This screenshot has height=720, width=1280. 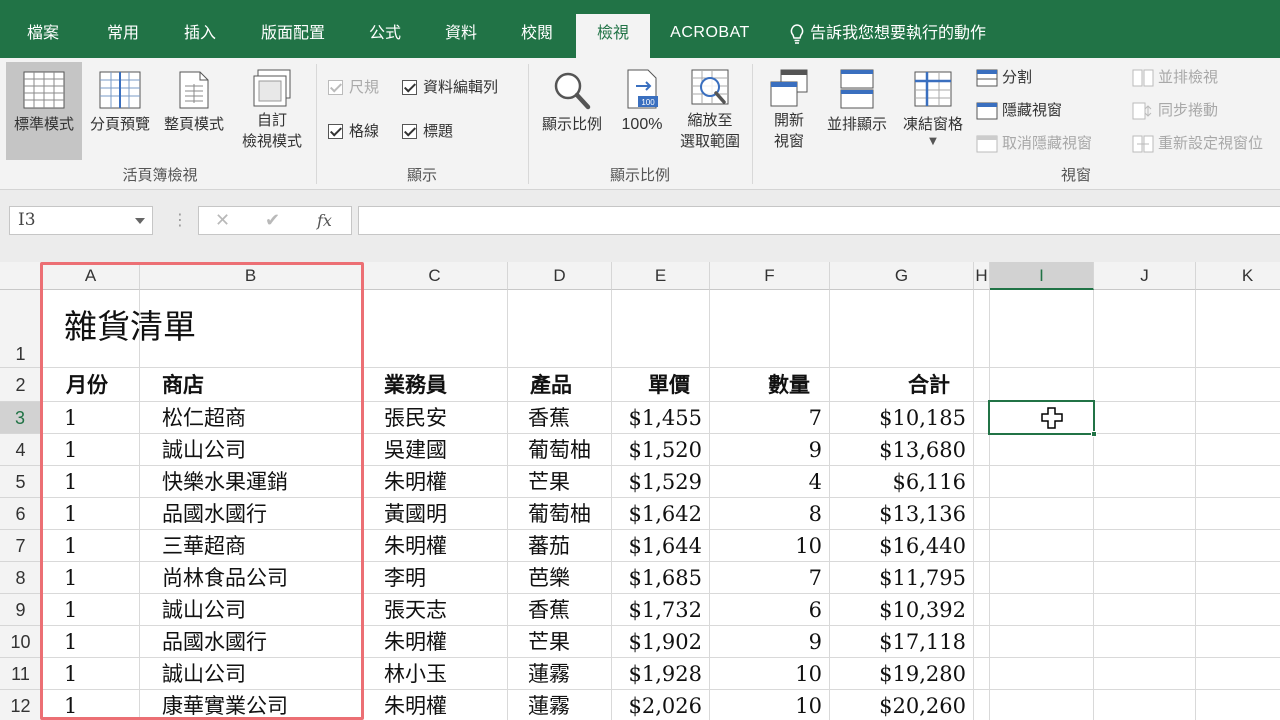 What do you see at coordinates (661, 276) in the screenshot?
I see `column-header-e: E` at bounding box center [661, 276].